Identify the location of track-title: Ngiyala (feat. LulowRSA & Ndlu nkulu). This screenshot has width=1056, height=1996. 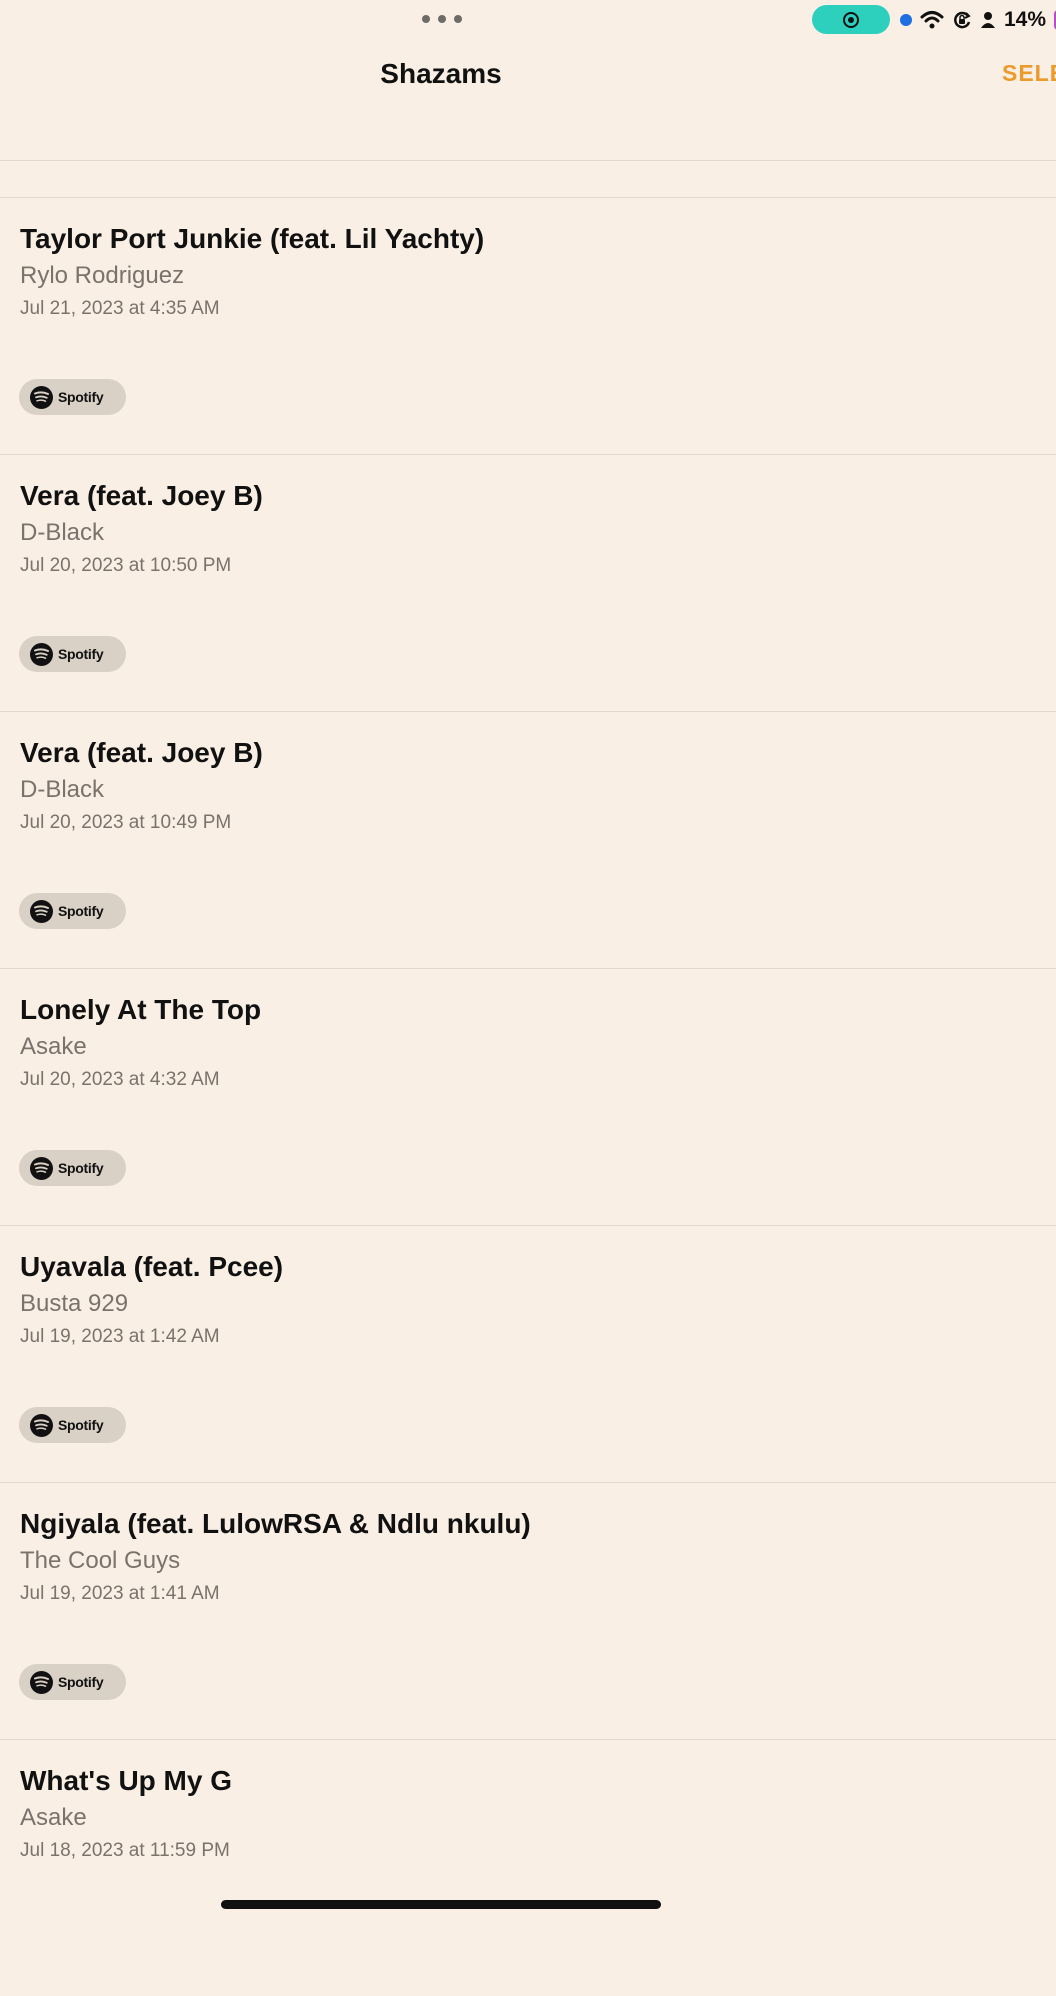
(275, 1523).